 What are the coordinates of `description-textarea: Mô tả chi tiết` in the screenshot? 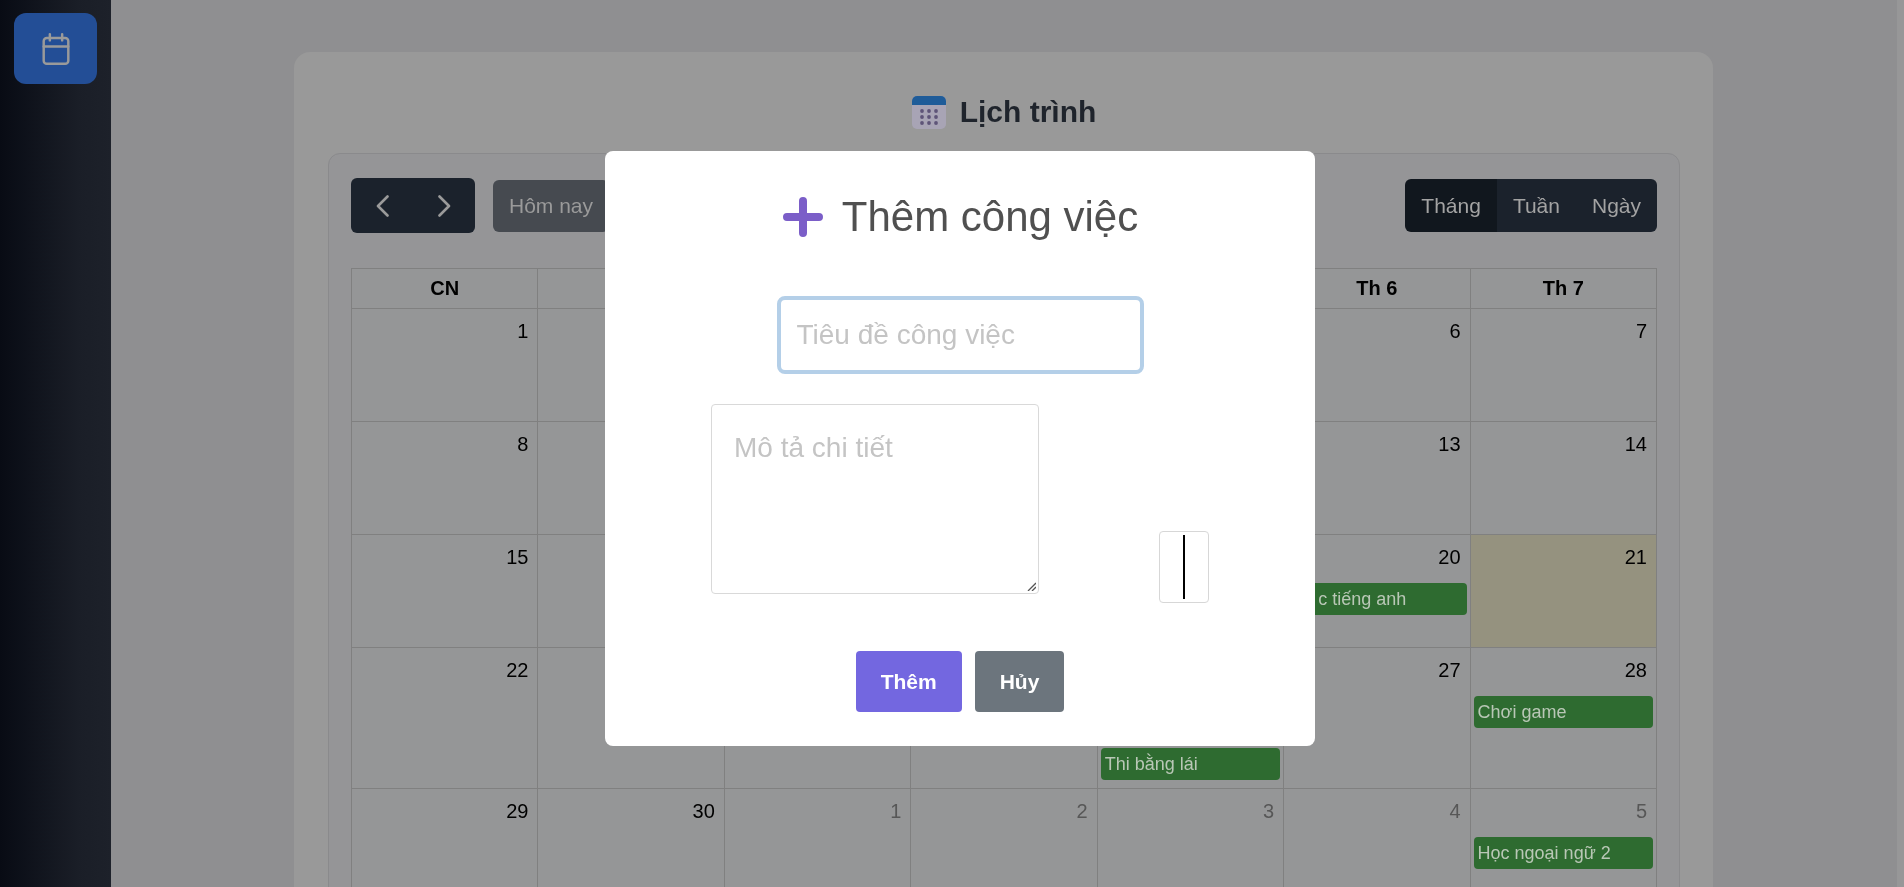 It's located at (875, 499).